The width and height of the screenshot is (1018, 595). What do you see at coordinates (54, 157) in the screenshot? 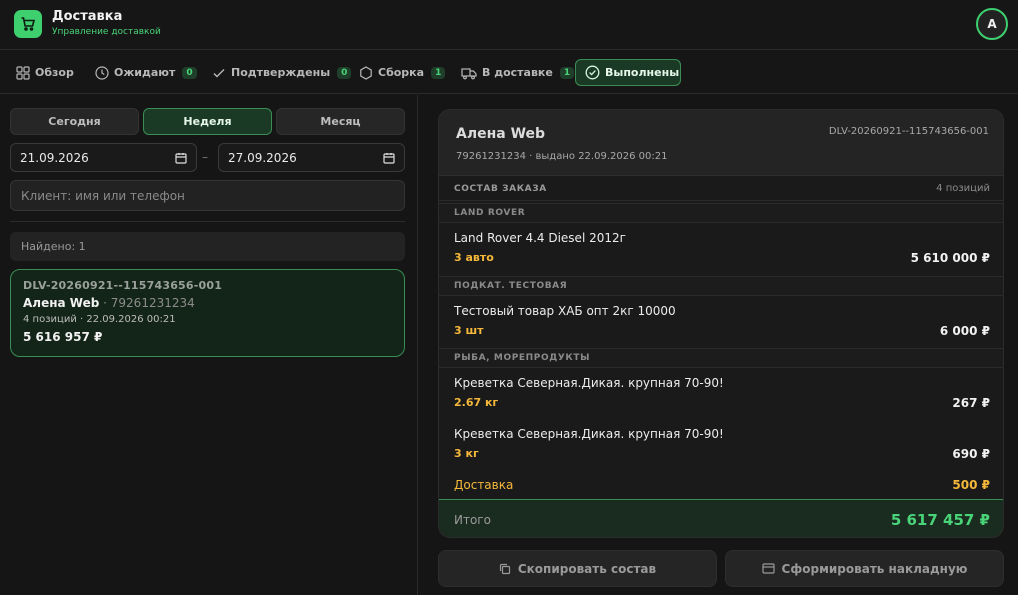
I see `date-from-value: 21.09.2026` at bounding box center [54, 157].